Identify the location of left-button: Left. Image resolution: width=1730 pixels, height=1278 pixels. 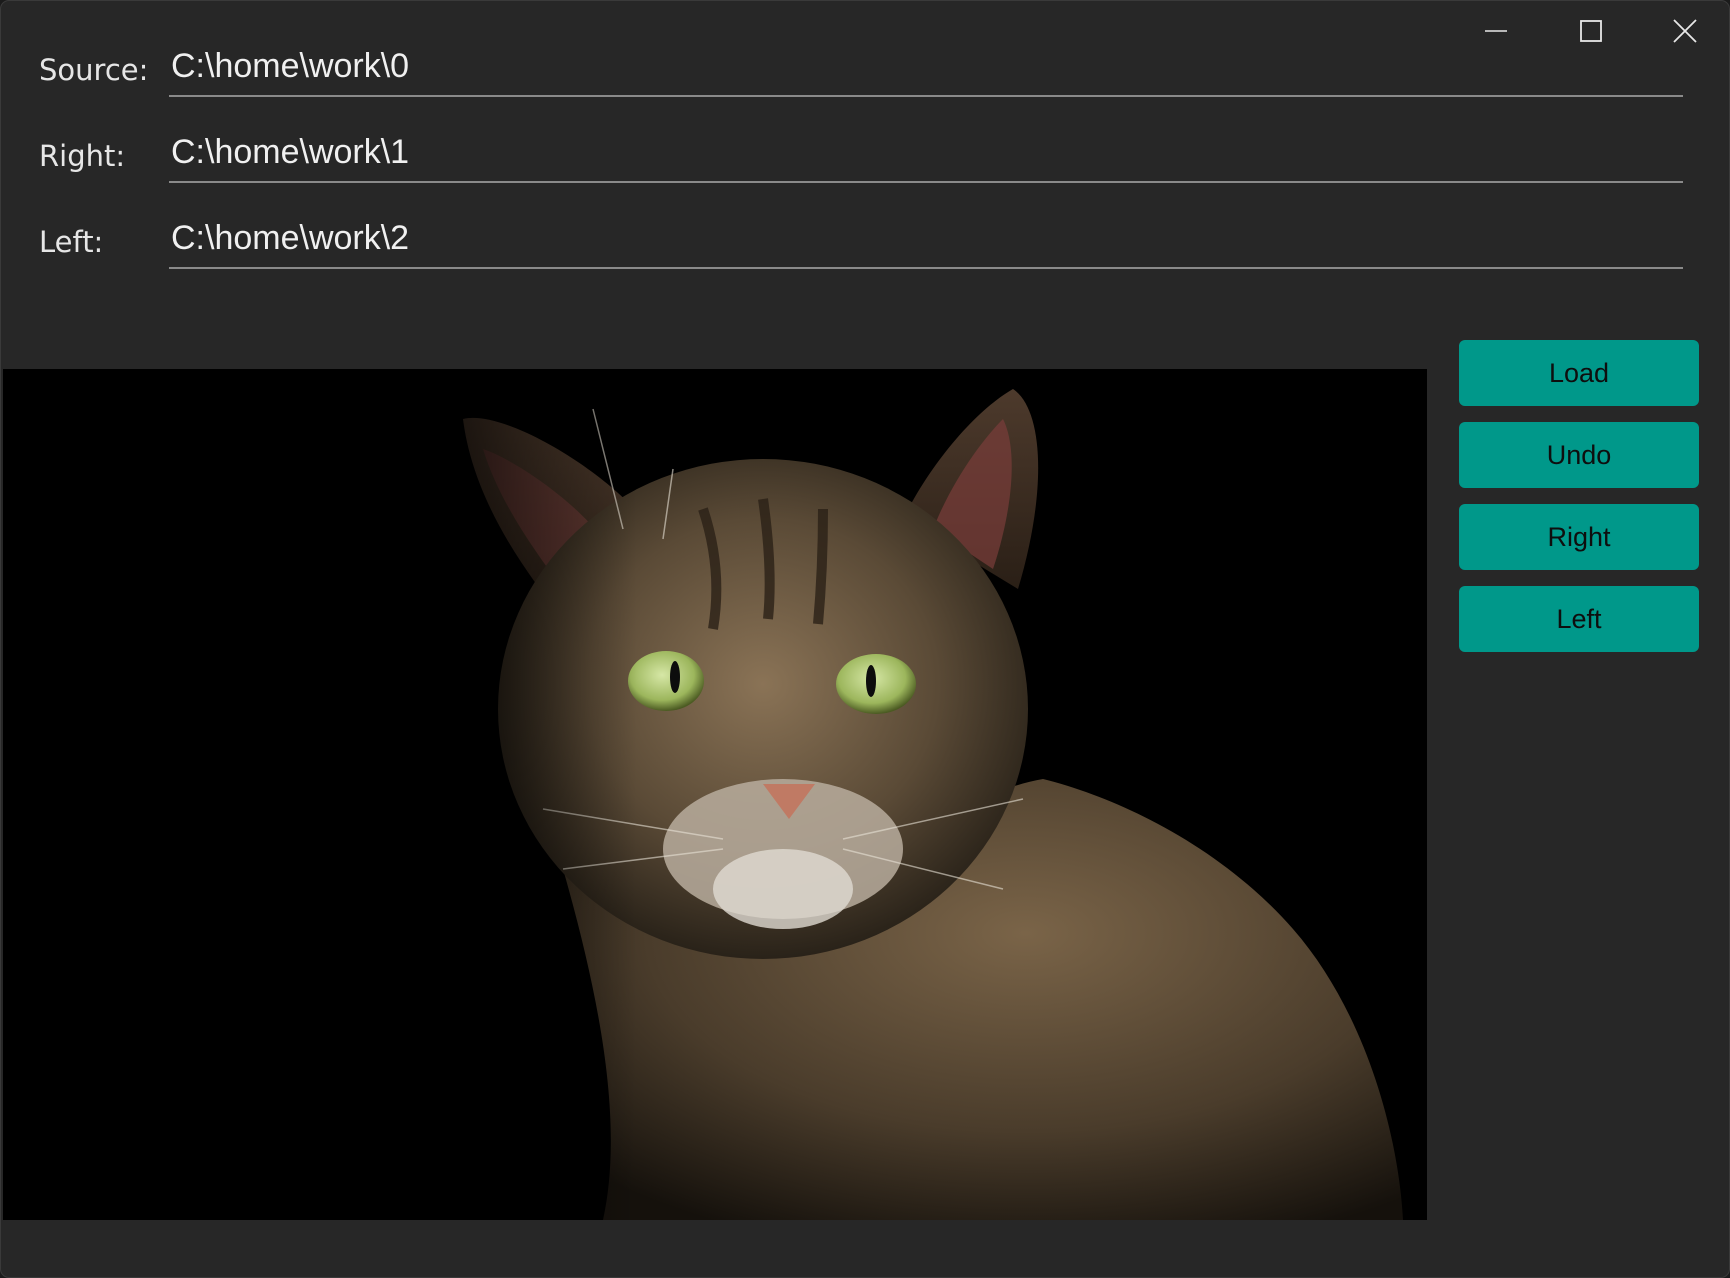
(1579, 619).